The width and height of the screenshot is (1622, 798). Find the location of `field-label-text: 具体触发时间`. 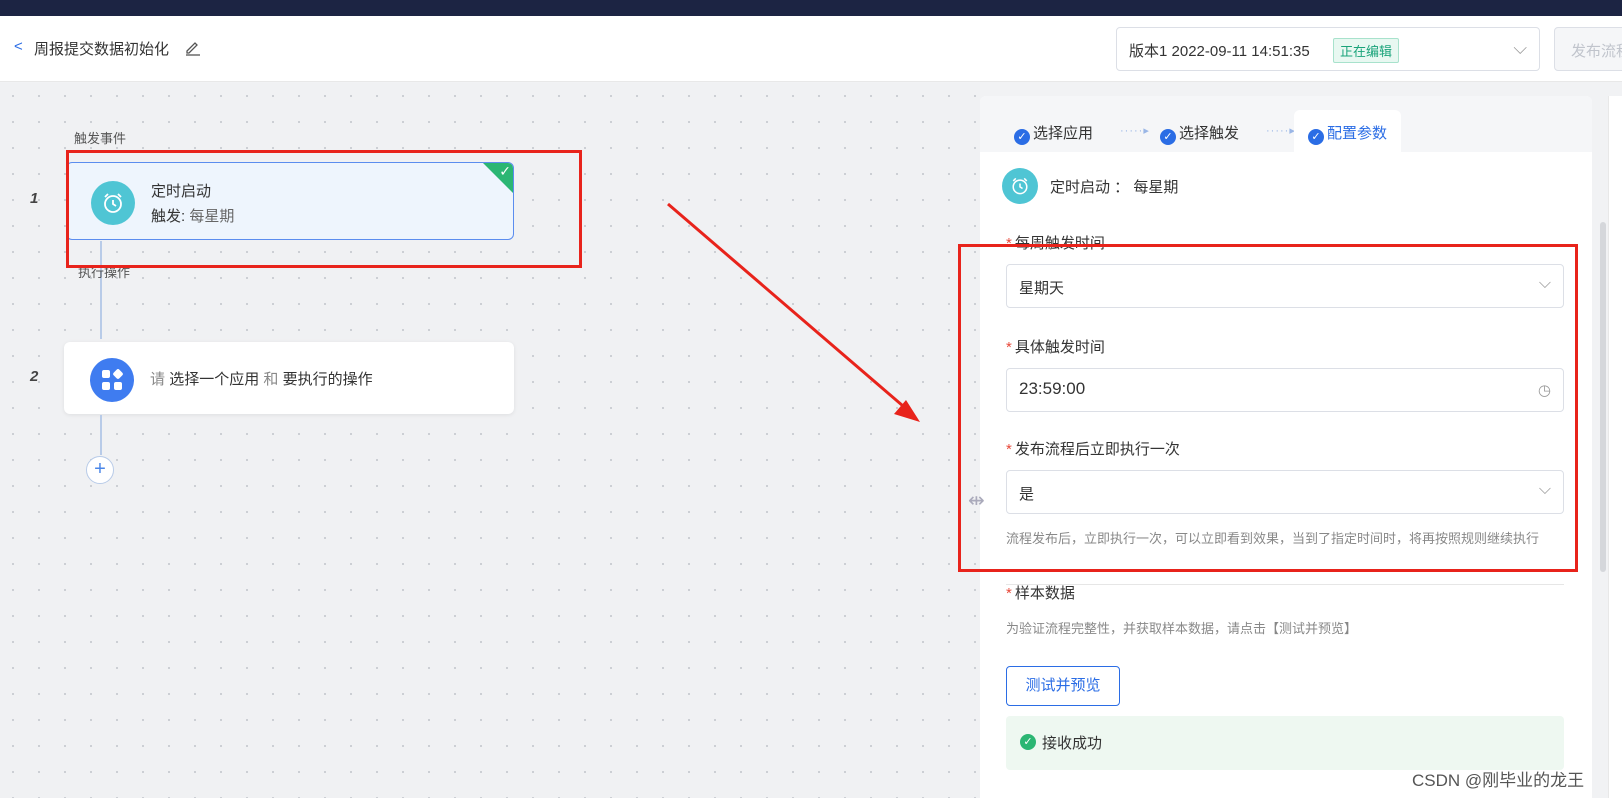

field-label-text: 具体触发时间 is located at coordinates (1059, 347).